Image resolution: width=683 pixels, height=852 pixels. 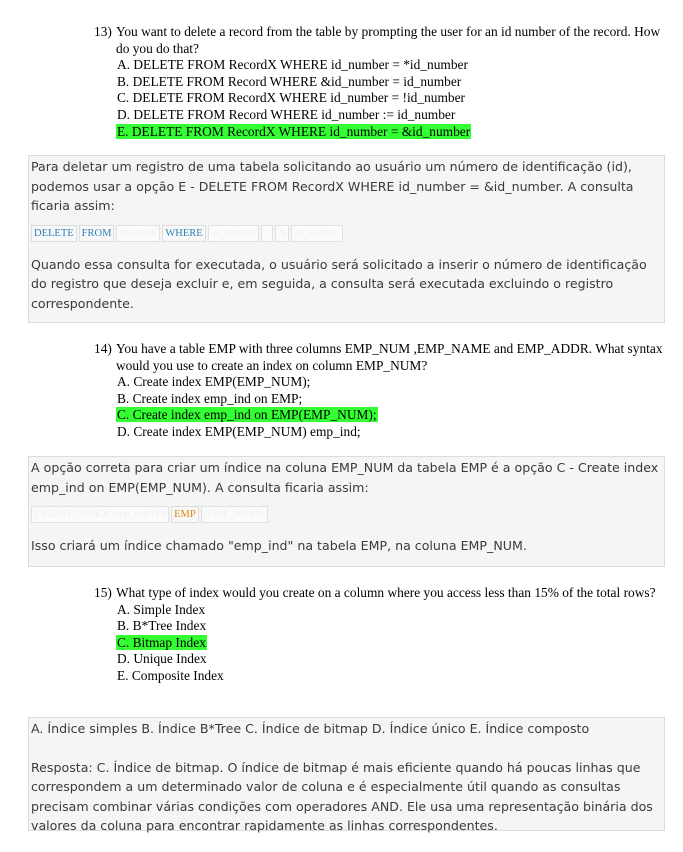 What do you see at coordinates (267, 233) in the screenshot?
I see `code-token-equals: =` at bounding box center [267, 233].